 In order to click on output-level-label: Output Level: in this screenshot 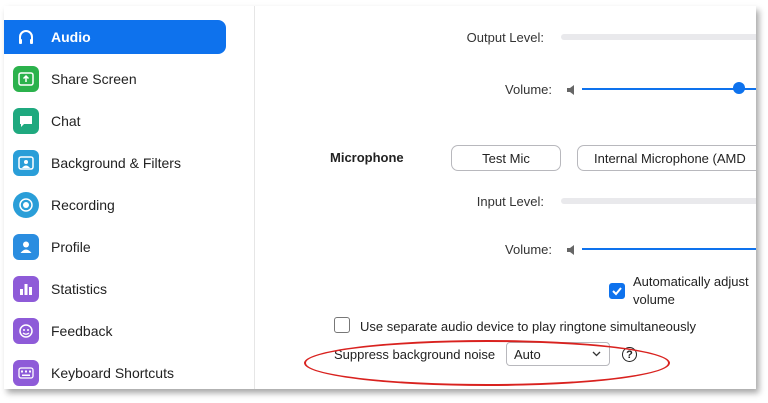, I will do `click(505, 37)`.